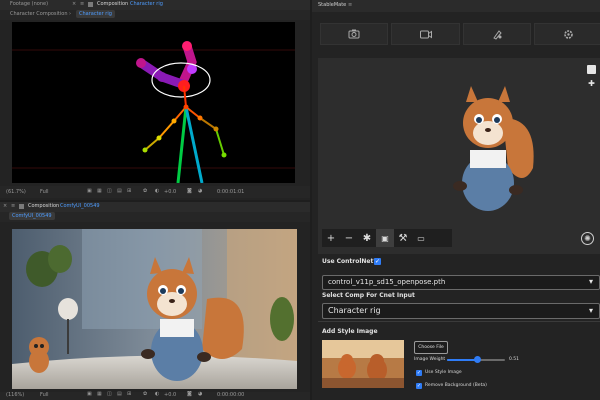  I want to click on use-controlnet-label: Use ControlNet?, so click(349, 261).